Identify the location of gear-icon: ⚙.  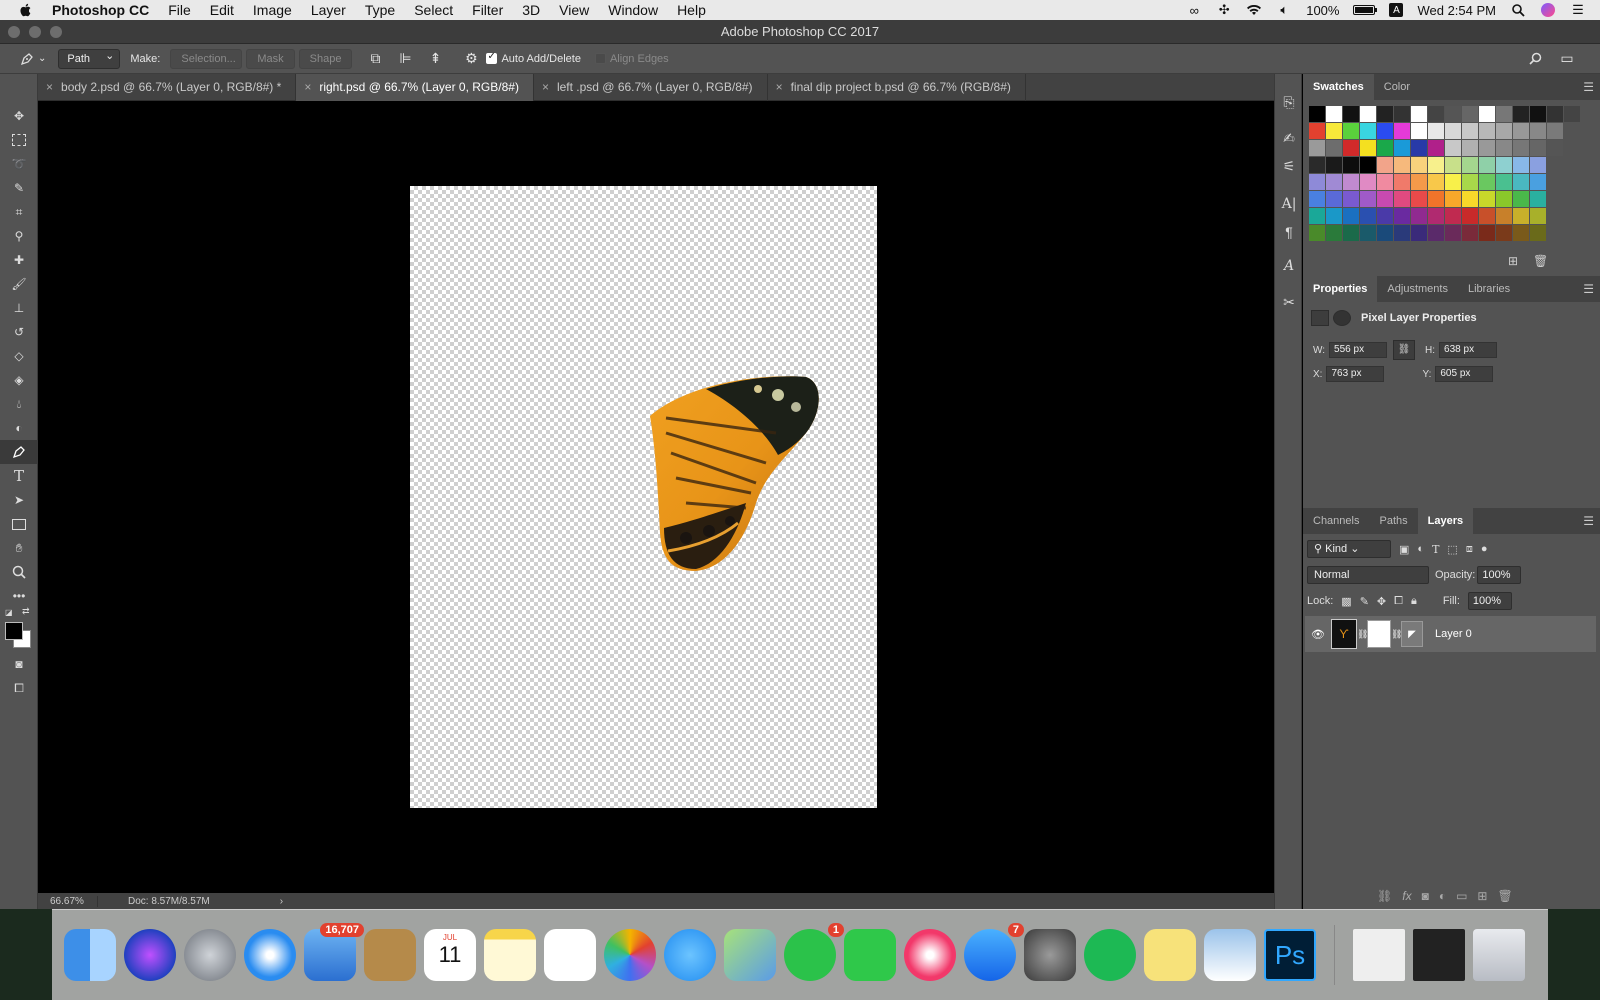
(471, 59).